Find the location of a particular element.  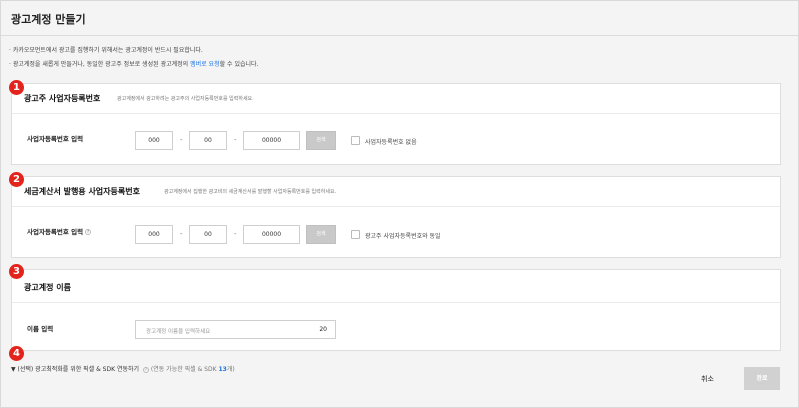

pixel-sdk-hint-after: 개) is located at coordinates (230, 369).